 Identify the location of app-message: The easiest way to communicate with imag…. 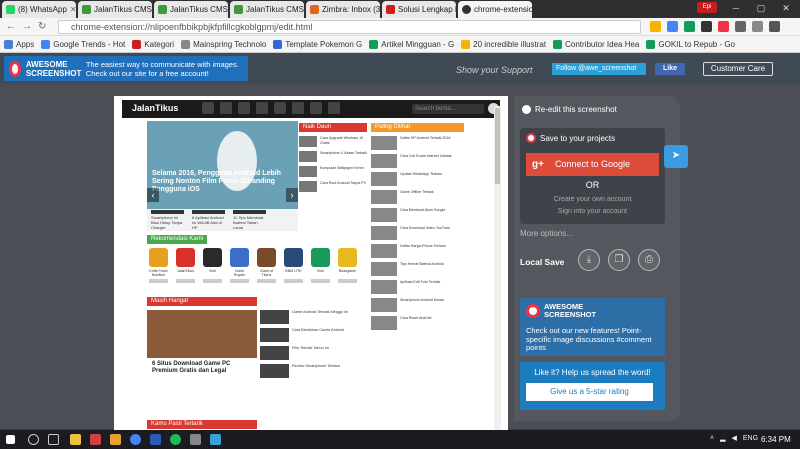
(162, 68).